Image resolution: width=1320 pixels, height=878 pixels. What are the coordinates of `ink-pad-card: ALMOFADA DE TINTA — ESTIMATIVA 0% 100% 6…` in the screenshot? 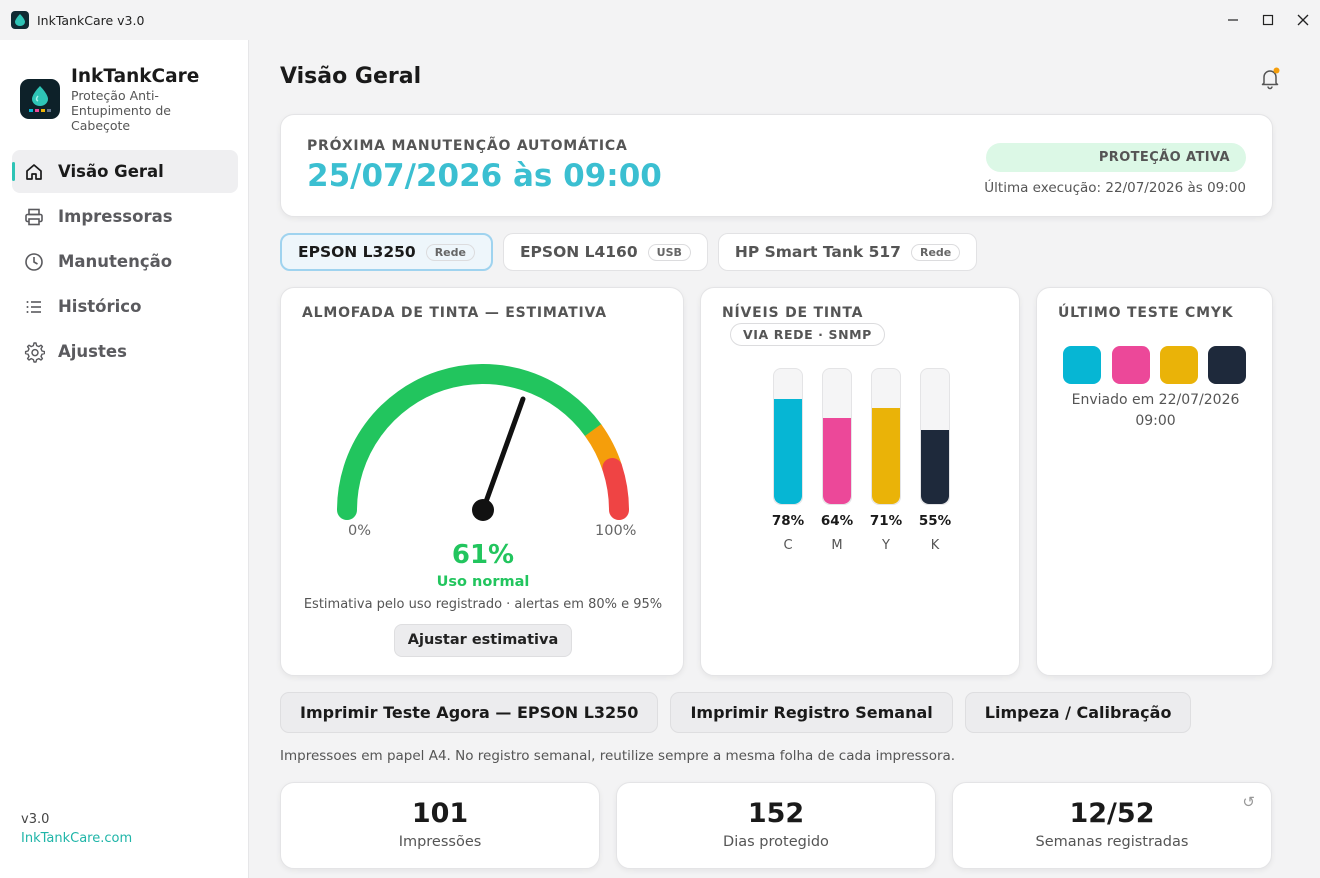 It's located at (482, 481).